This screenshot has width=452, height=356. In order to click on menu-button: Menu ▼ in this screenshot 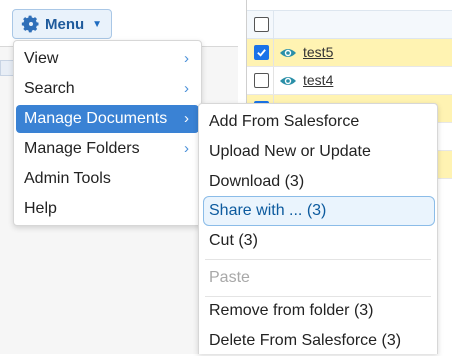, I will do `click(62, 24)`.